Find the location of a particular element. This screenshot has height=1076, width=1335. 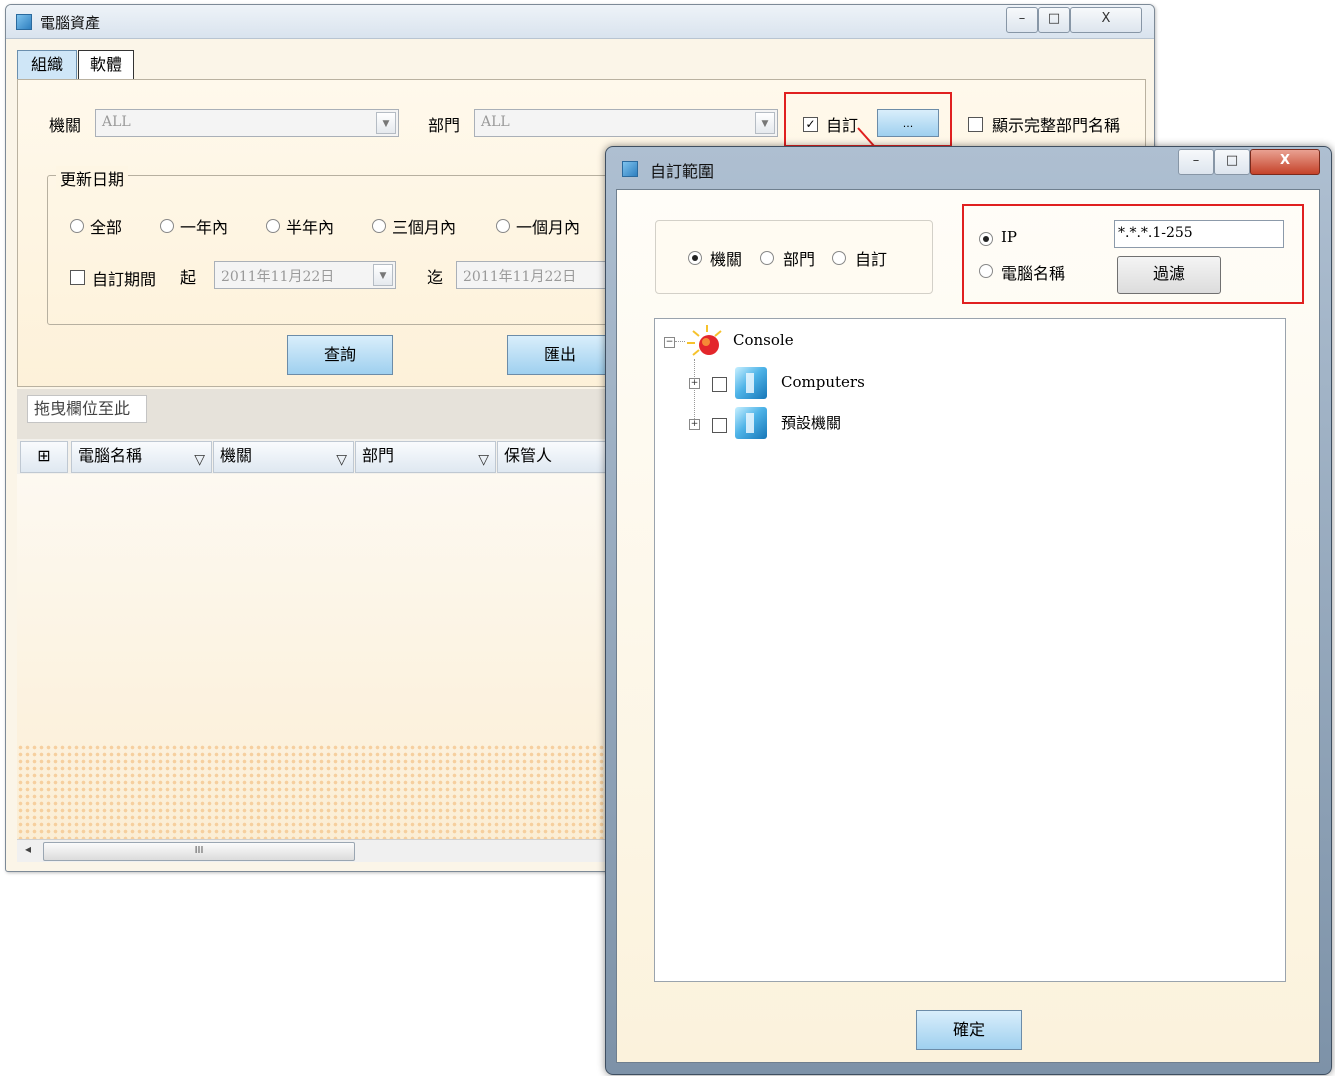

minimize-button: – is located at coordinates (1022, 20).